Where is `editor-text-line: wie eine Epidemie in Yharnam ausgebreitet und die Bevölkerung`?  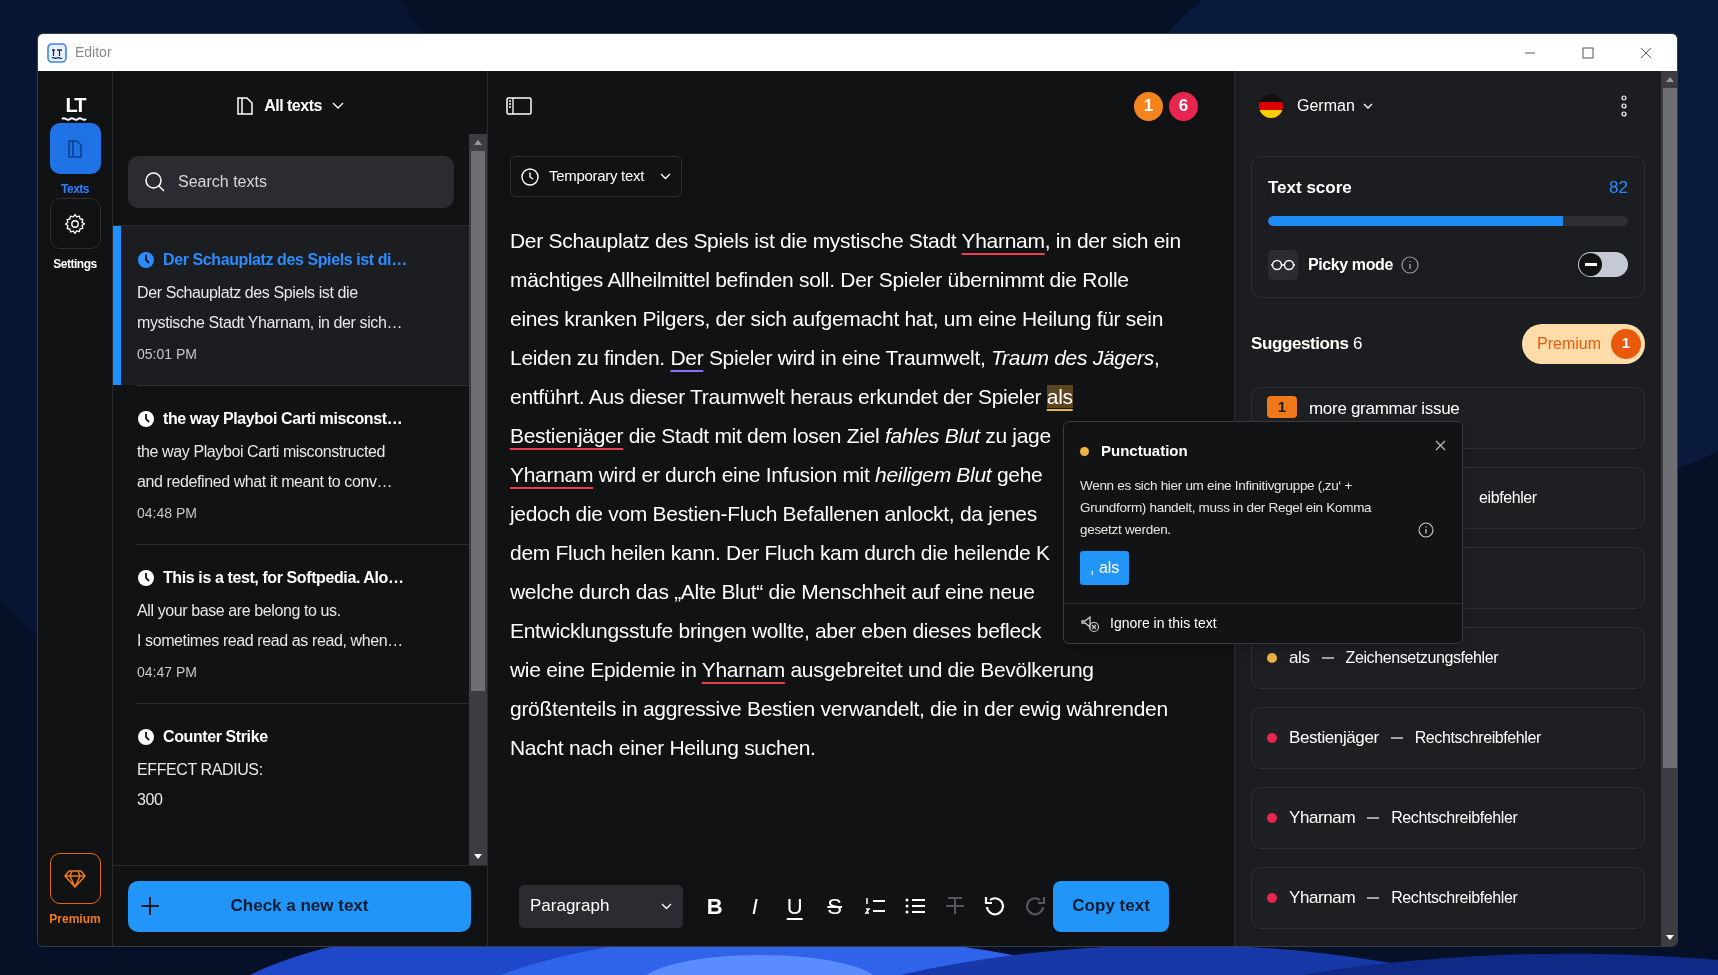
editor-text-line: wie eine Epidemie in Yharnam ausgebreitet und die Bevölkerung is located at coordinates (802, 670).